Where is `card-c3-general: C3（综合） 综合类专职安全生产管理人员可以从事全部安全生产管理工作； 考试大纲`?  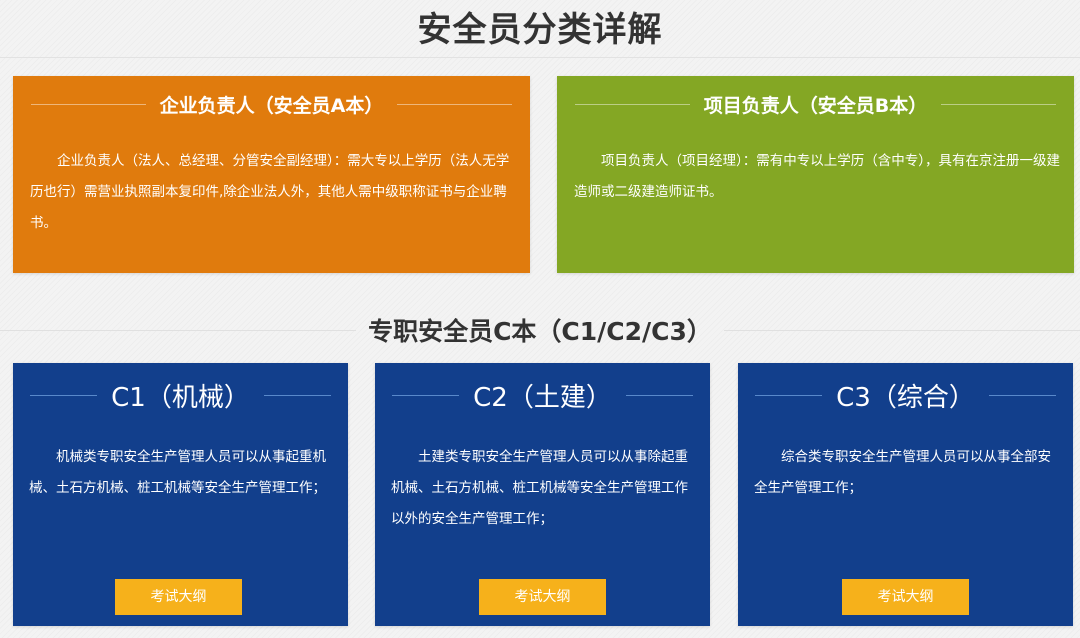 card-c3-general: C3（综合） 综合类专职安全生产管理人员可以从事全部安全生产管理工作； 考试大纲 is located at coordinates (905, 494).